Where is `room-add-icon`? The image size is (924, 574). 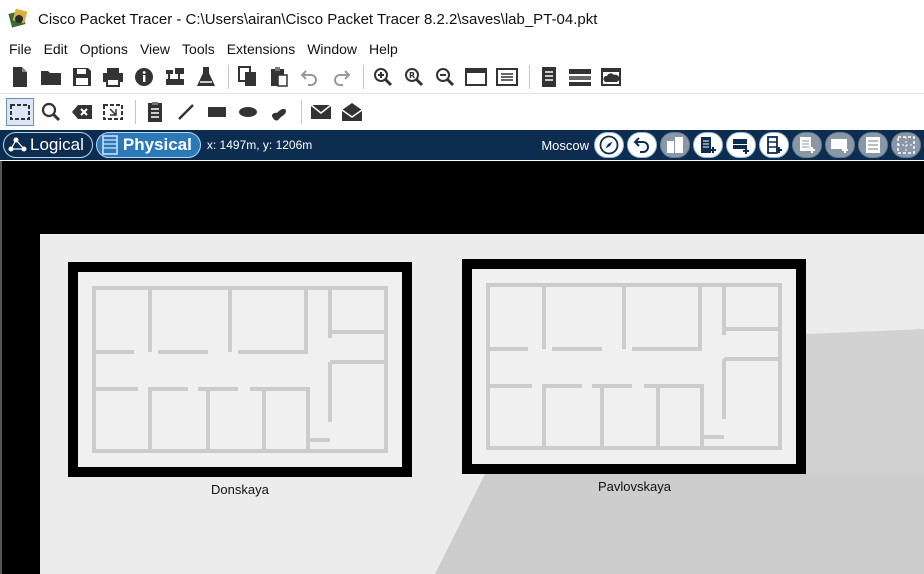
room-add-icon is located at coordinates (839, 146).